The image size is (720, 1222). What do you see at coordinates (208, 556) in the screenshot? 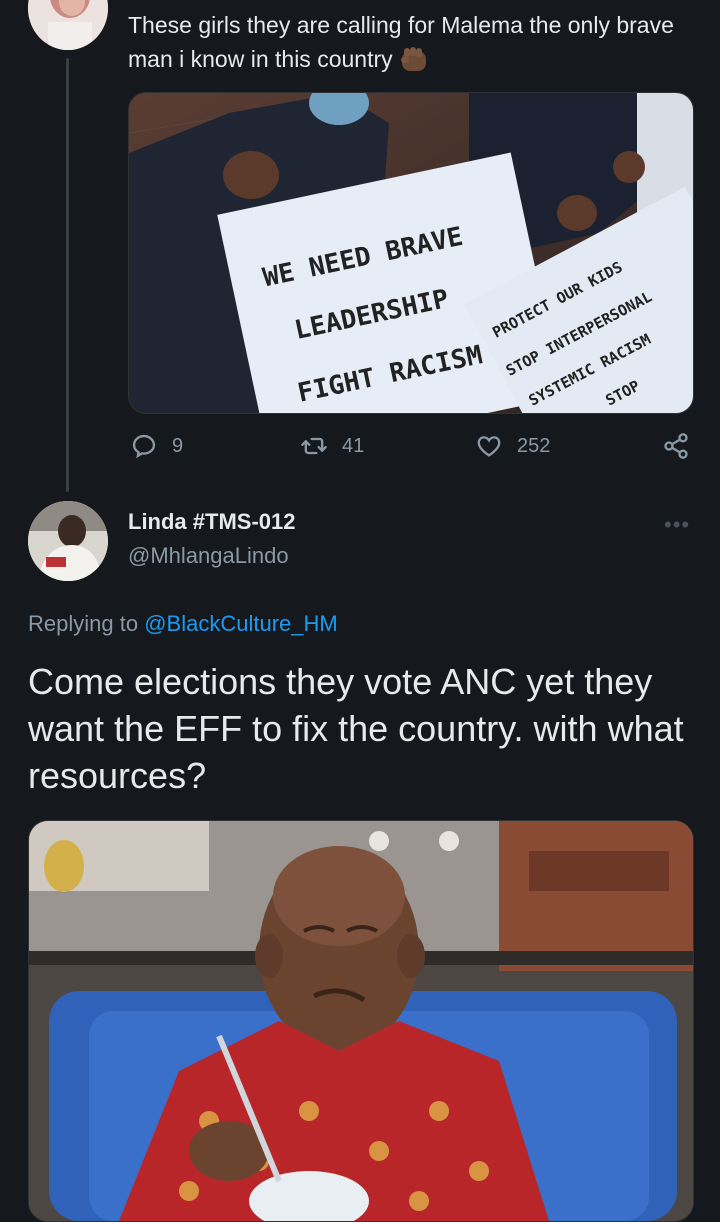
I see `author-handle: @MhlangaLindo` at bounding box center [208, 556].